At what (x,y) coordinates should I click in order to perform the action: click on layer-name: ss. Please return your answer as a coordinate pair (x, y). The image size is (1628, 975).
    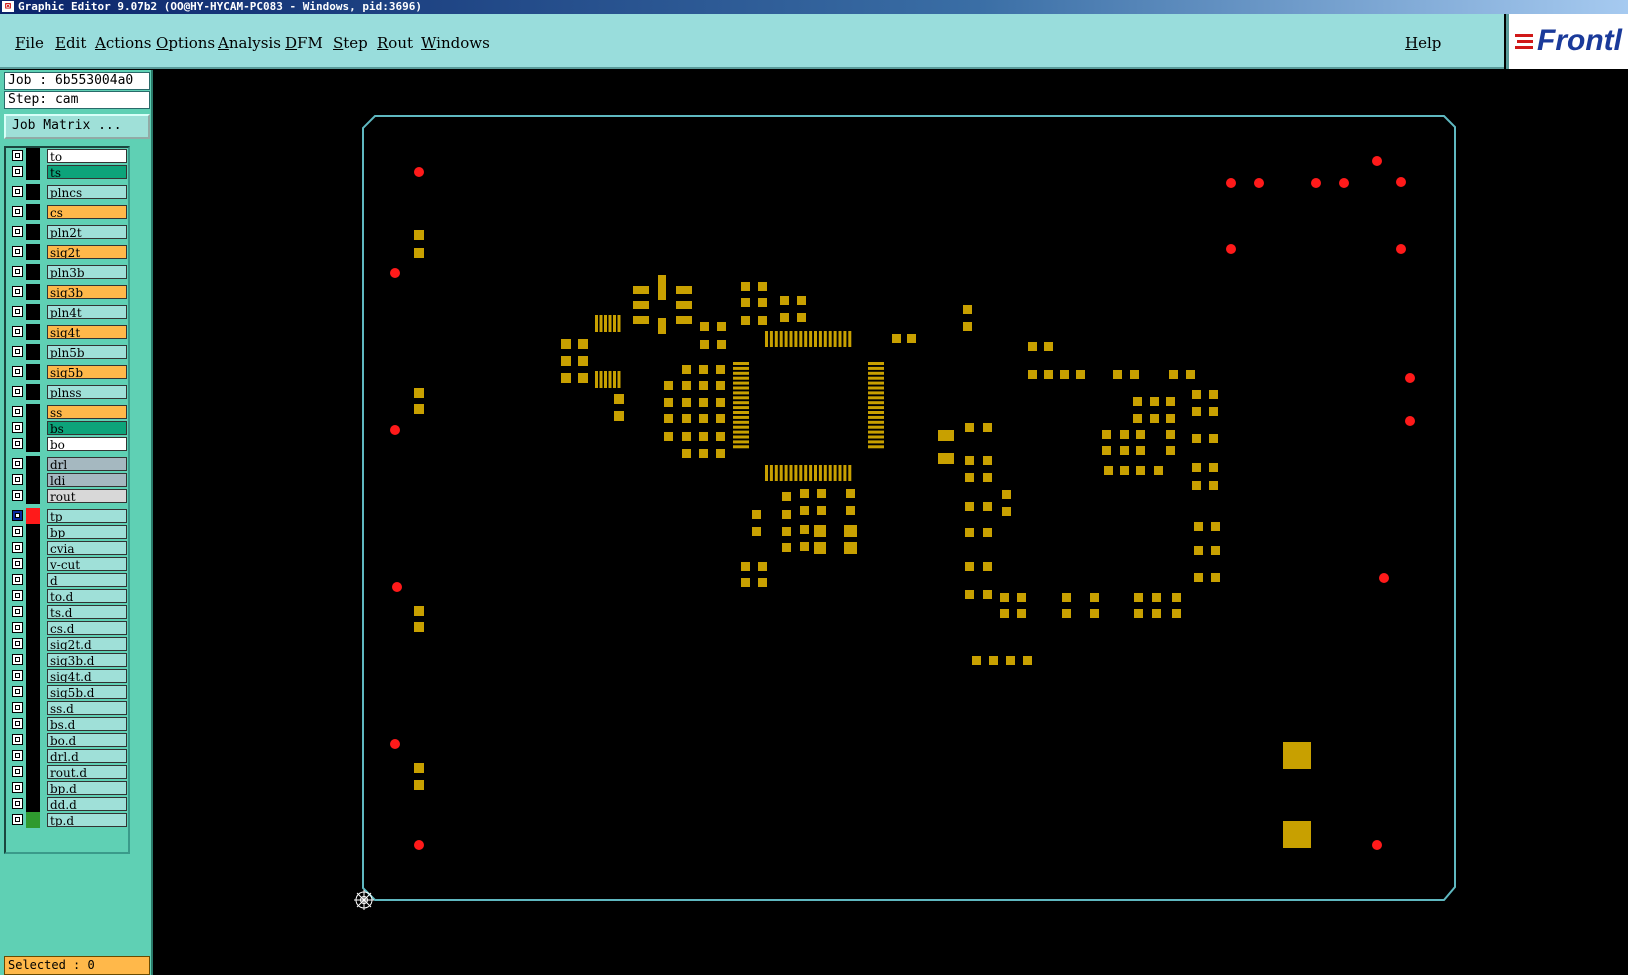
    Looking at the image, I should click on (87, 412).